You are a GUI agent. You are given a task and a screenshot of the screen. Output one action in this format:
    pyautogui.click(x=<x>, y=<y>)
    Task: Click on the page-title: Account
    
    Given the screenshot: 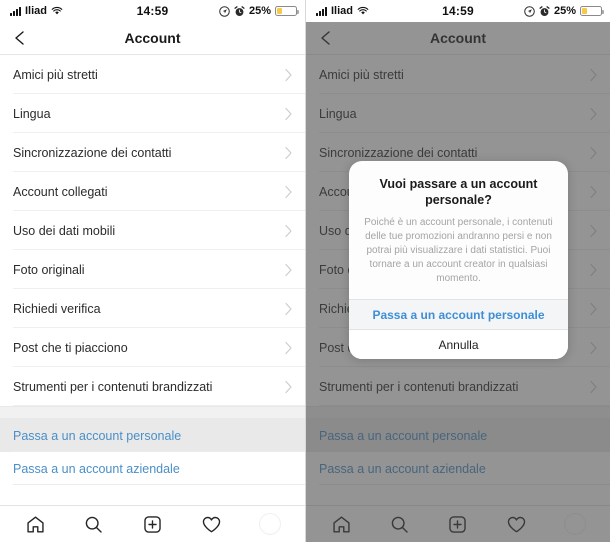 What is the action you would take?
    pyautogui.click(x=152, y=38)
    